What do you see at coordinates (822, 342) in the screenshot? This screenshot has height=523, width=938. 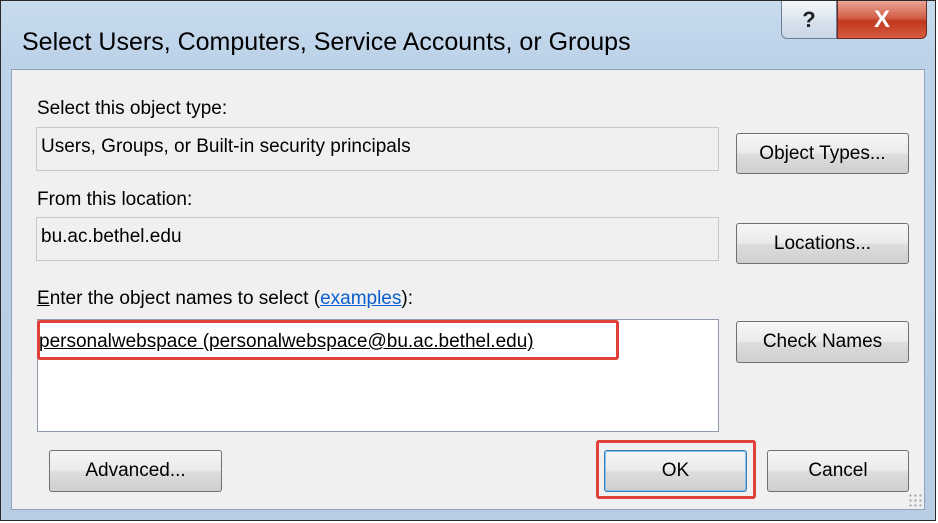 I see `check-names-button: Check Names` at bounding box center [822, 342].